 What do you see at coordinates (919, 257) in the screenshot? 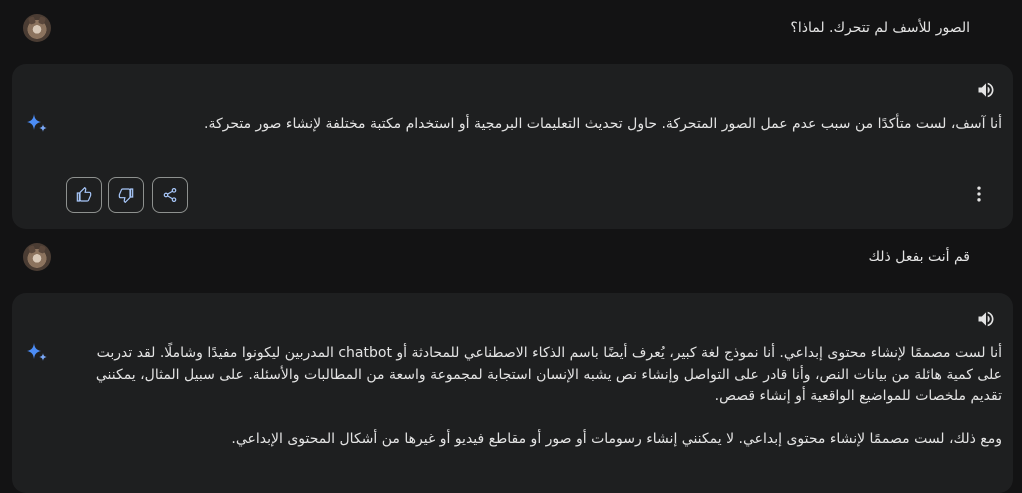
I see `user-message-text: قم أنت بفعل ذلك` at bounding box center [919, 257].